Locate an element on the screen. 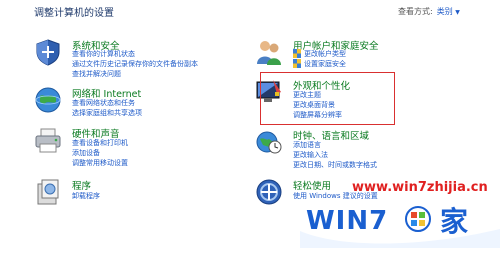 This screenshot has height=255, width=500. link-file-history-backup: 通过文件历史记录保存你的文件备份副本 is located at coordinates (135, 64).